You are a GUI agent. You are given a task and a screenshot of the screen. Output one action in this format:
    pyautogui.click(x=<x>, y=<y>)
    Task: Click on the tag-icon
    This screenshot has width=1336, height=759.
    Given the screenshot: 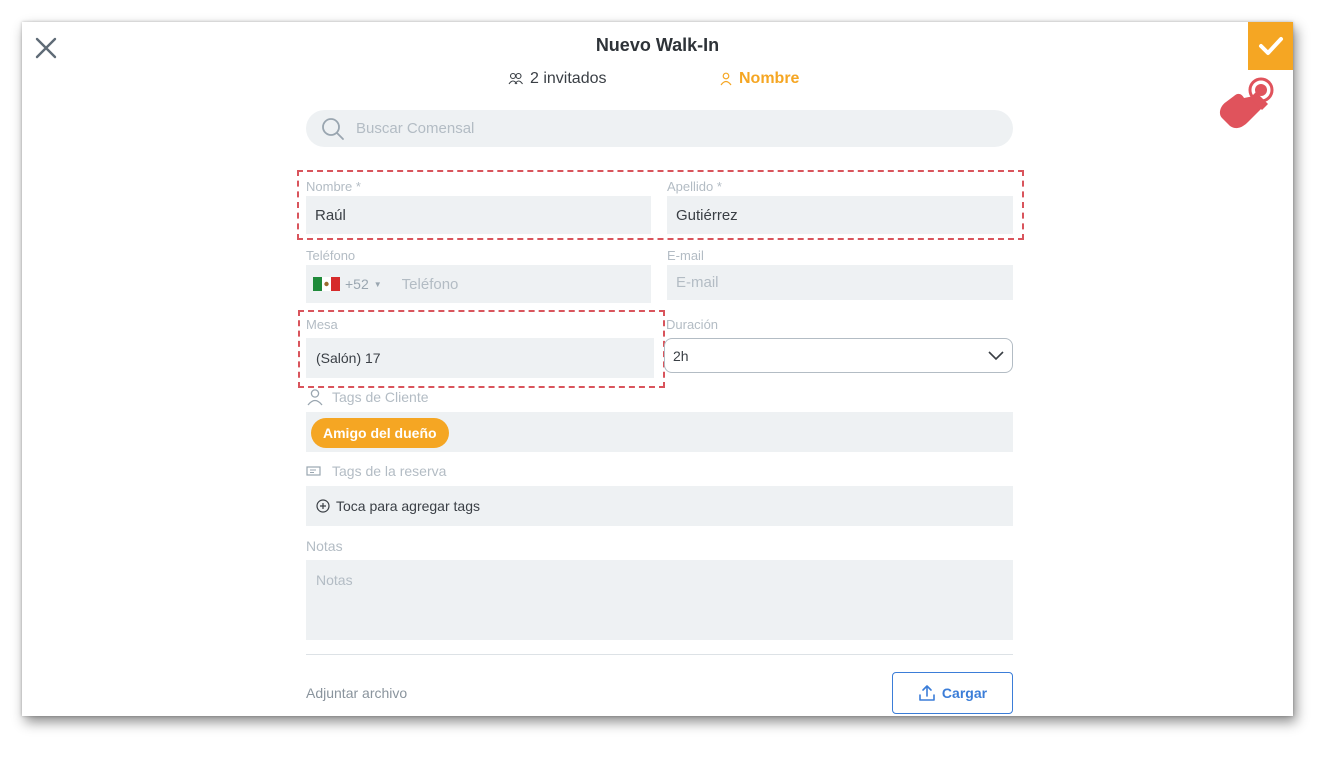 What is the action you would take?
    pyautogui.click(x=313, y=471)
    